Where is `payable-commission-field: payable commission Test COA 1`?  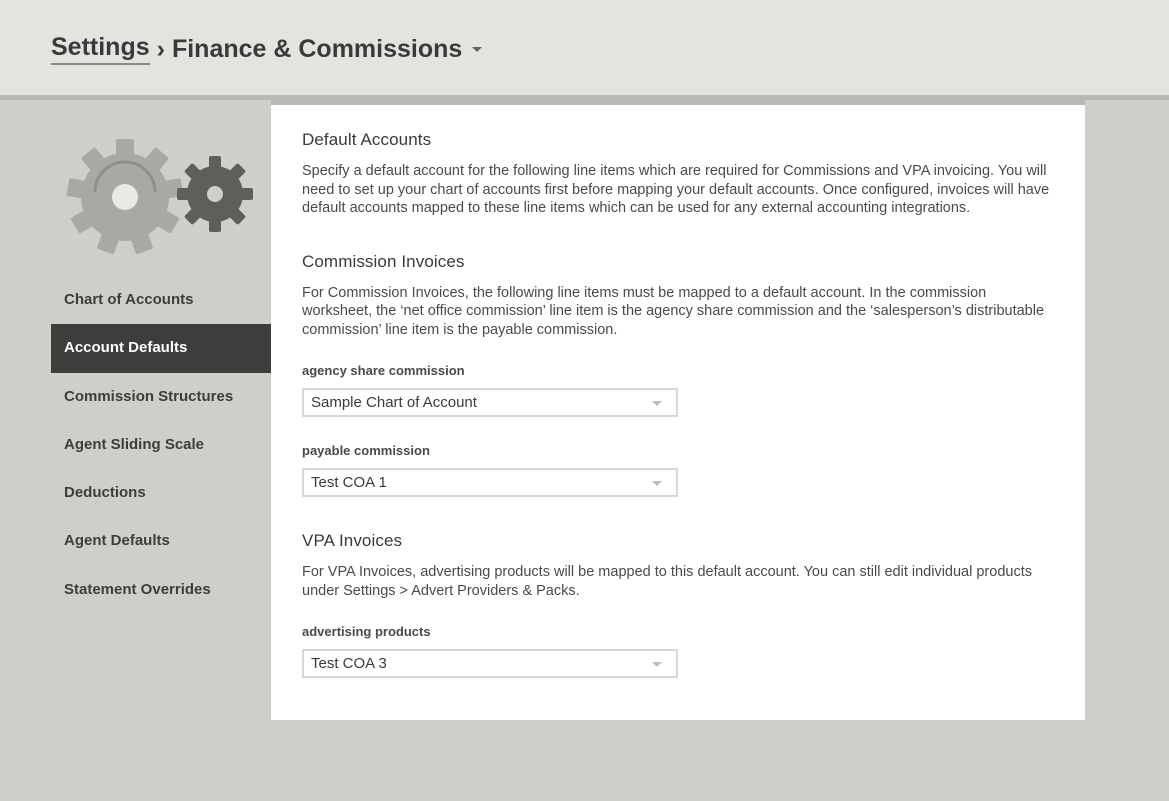
payable-commission-field: payable commission Test COA 1 is located at coordinates (677, 470).